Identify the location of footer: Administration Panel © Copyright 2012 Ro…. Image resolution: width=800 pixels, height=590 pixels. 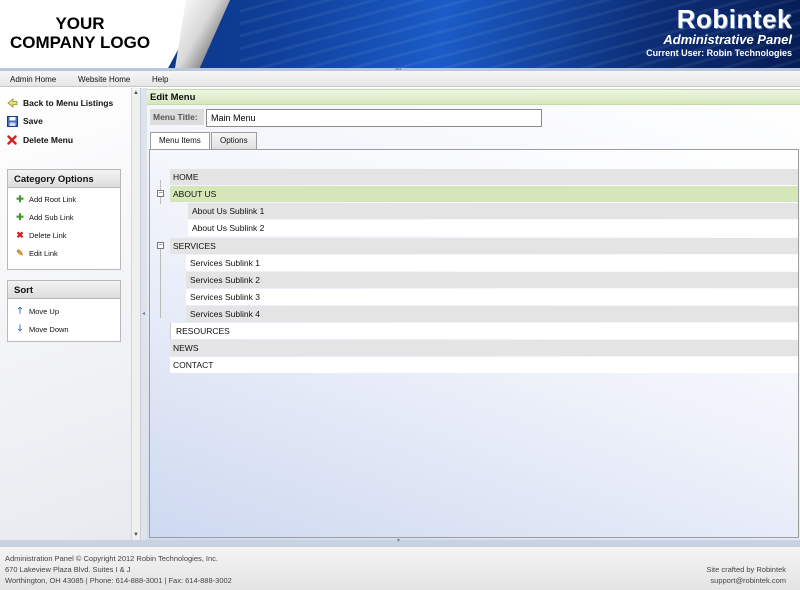
(400, 568).